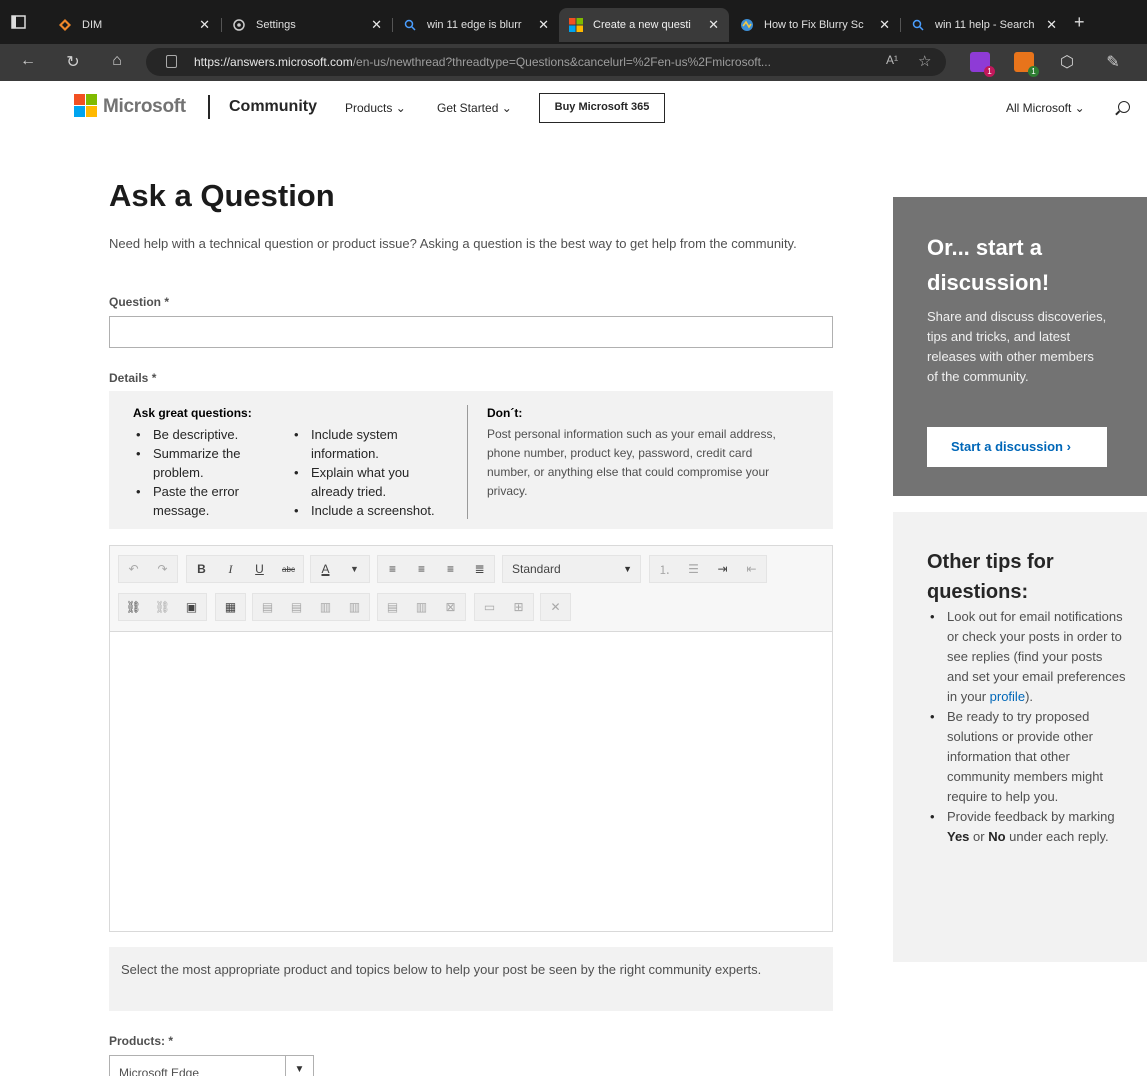 Image resolution: width=1147 pixels, height=1076 pixels. Describe the element at coordinates (354, 607) in the screenshot. I see `insert-column-right-icon: ▥` at that location.